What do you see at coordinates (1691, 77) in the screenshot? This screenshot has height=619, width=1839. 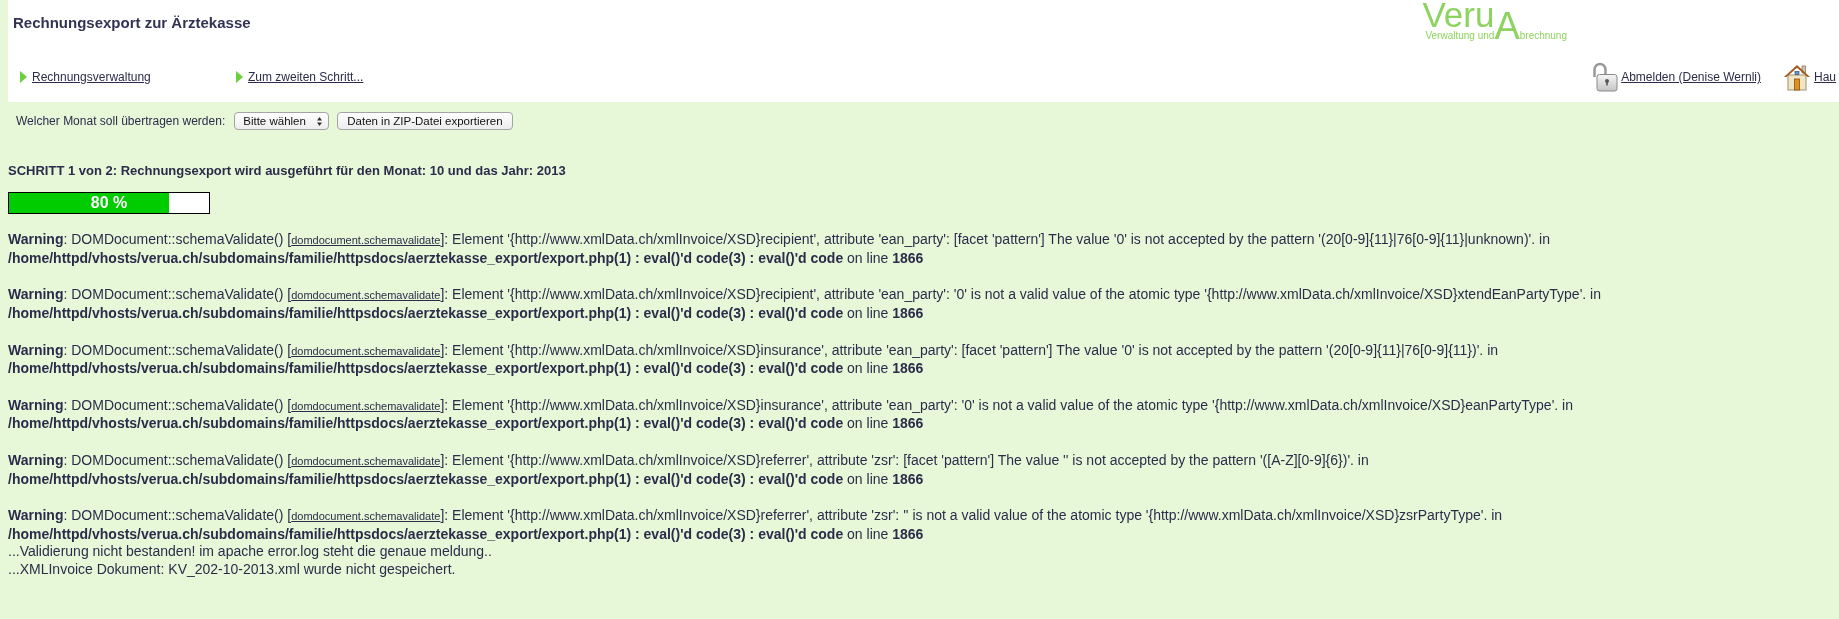 I see `nav-link: Abmelden (Denise Wernli)` at bounding box center [1691, 77].